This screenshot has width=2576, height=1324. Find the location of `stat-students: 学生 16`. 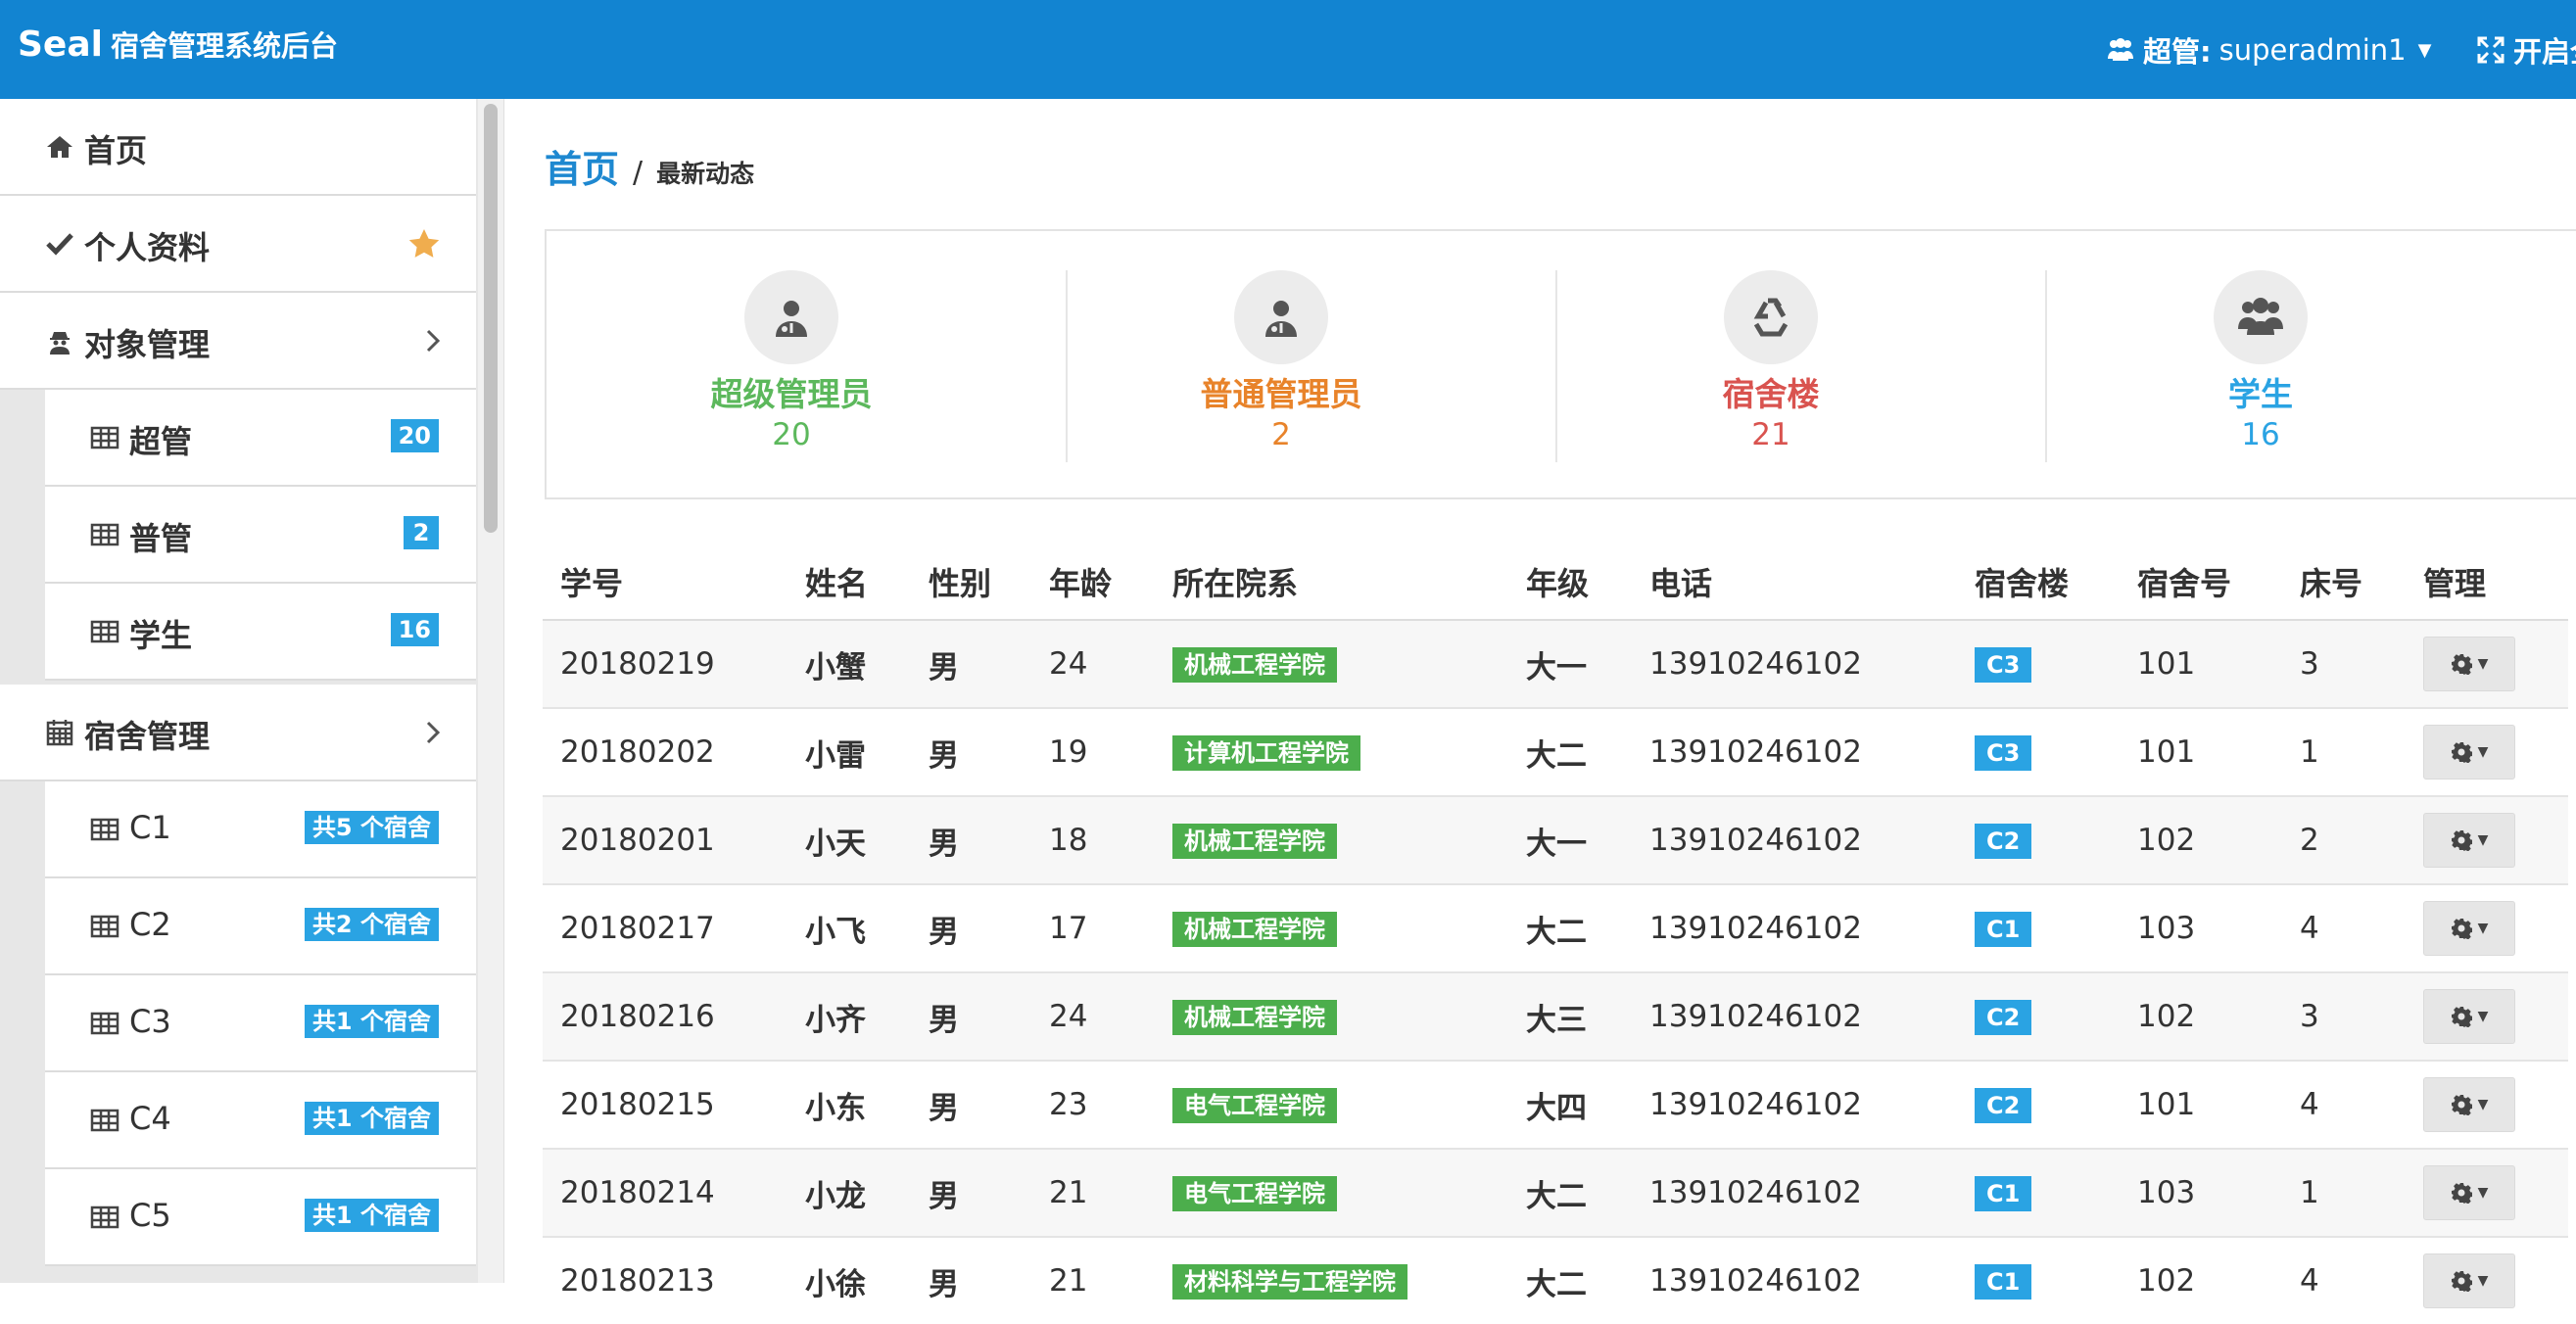

stat-students: 学生 16 is located at coordinates (2260, 365).